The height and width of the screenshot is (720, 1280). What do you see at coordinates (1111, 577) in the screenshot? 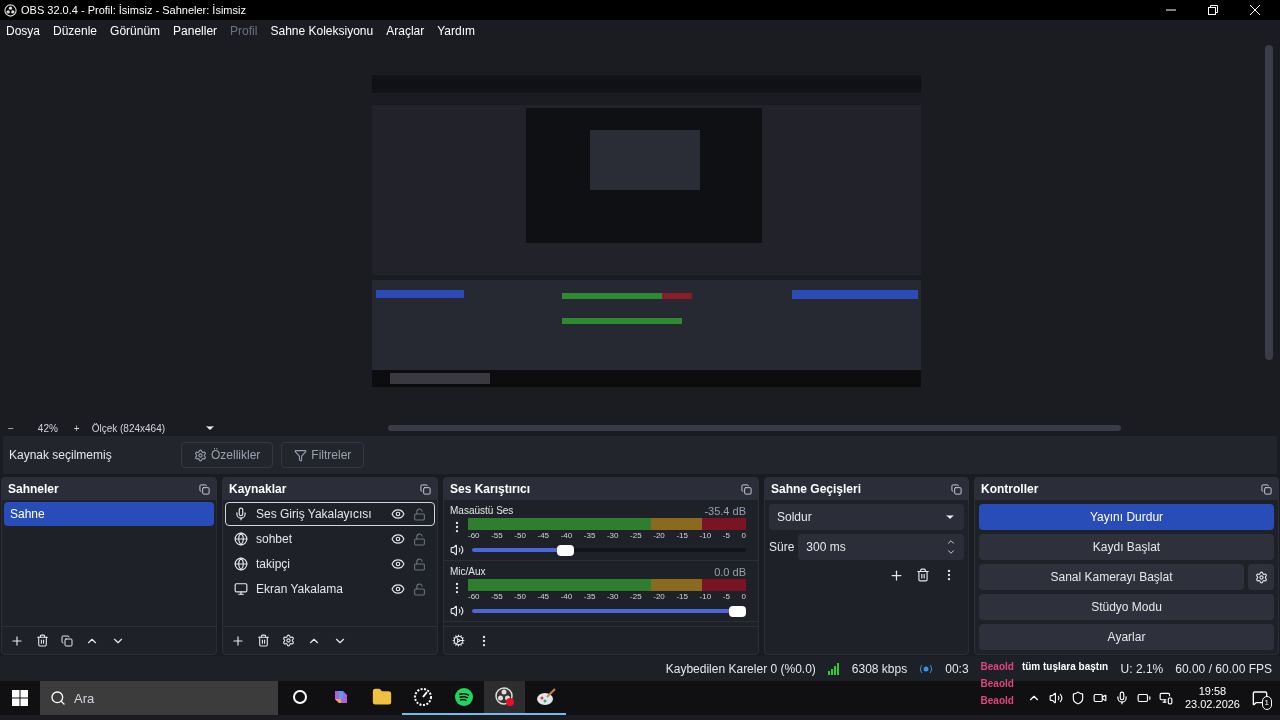
I see `control-button: Sanal Kamerayı Başlat` at bounding box center [1111, 577].